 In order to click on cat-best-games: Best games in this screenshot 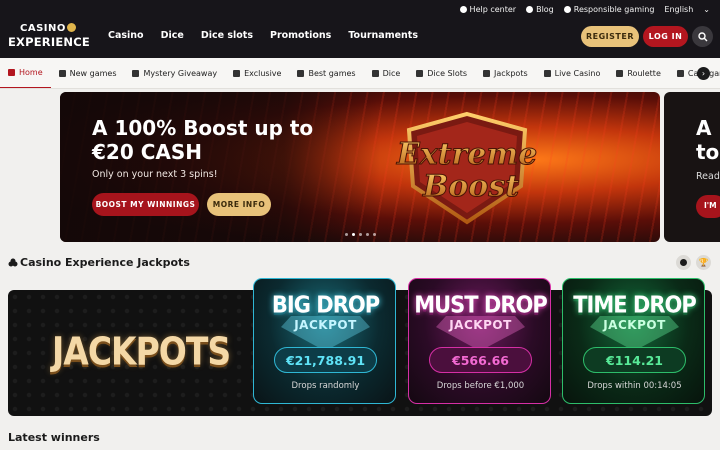, I will do `click(326, 73)`.